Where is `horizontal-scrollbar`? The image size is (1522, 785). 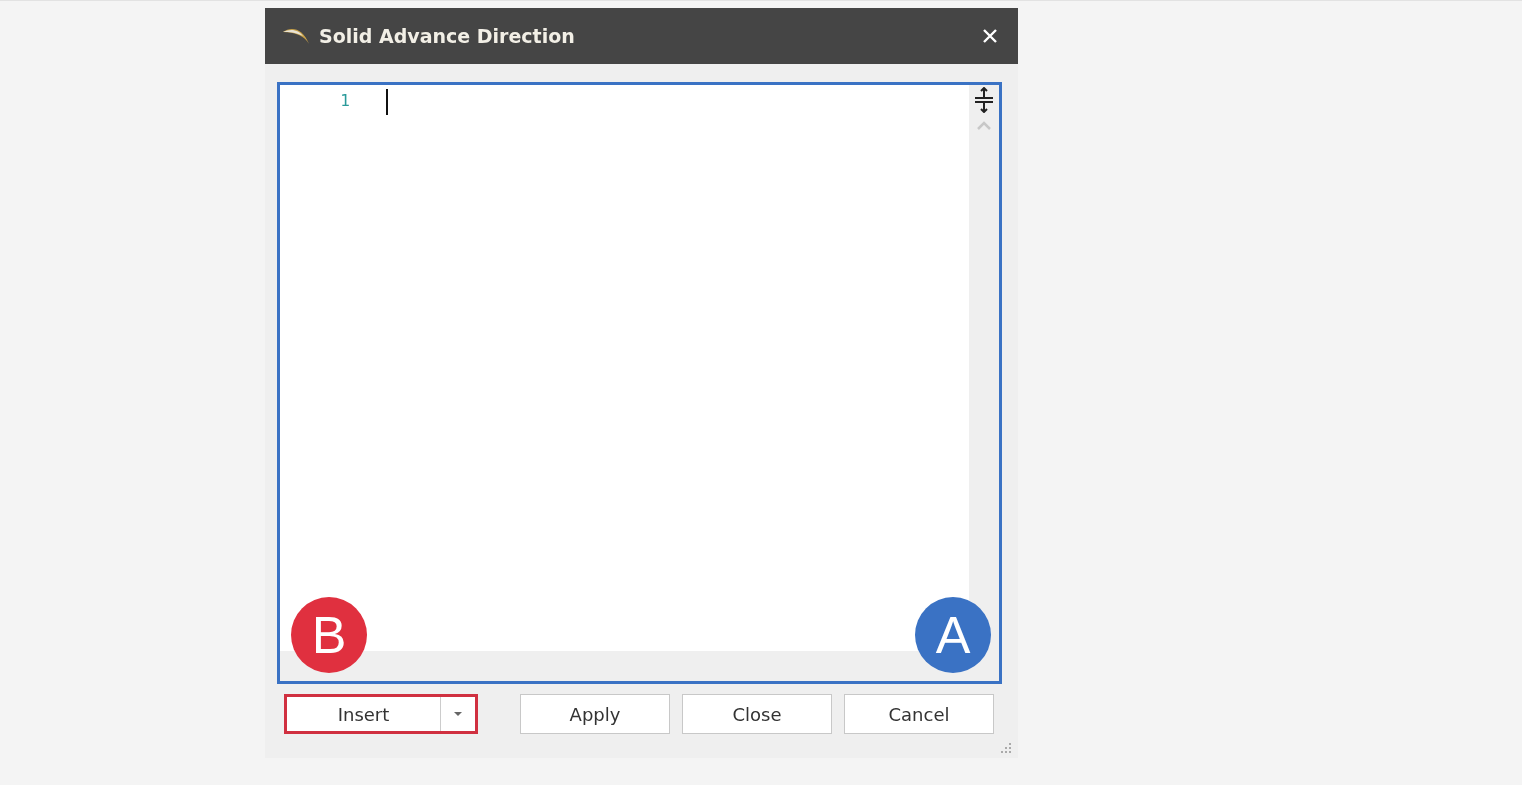
horizontal-scrollbar is located at coordinates (639, 666).